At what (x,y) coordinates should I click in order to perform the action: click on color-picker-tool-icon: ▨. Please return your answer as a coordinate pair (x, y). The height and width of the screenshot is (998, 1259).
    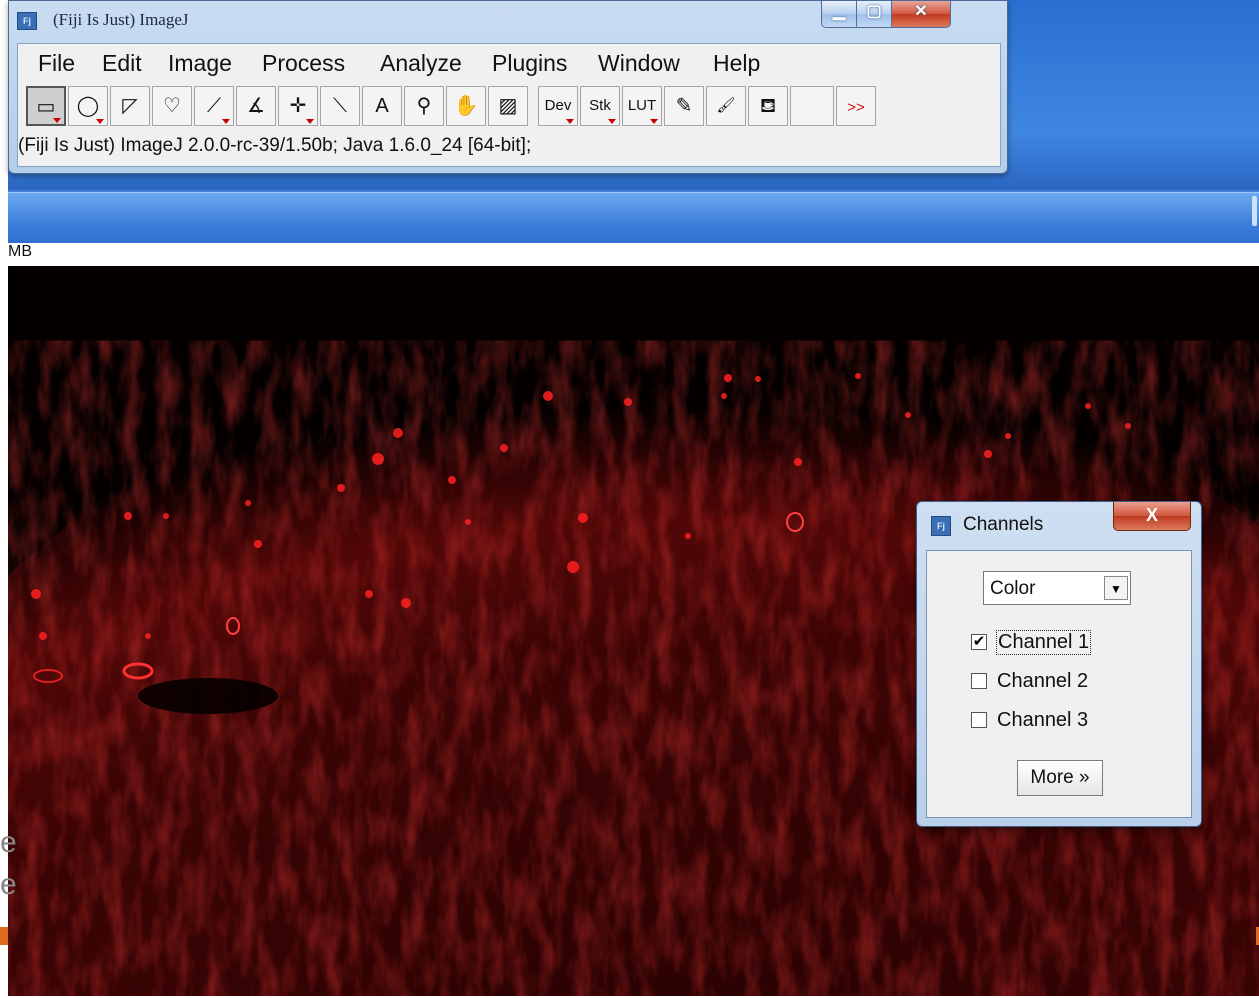
    Looking at the image, I should click on (508, 106).